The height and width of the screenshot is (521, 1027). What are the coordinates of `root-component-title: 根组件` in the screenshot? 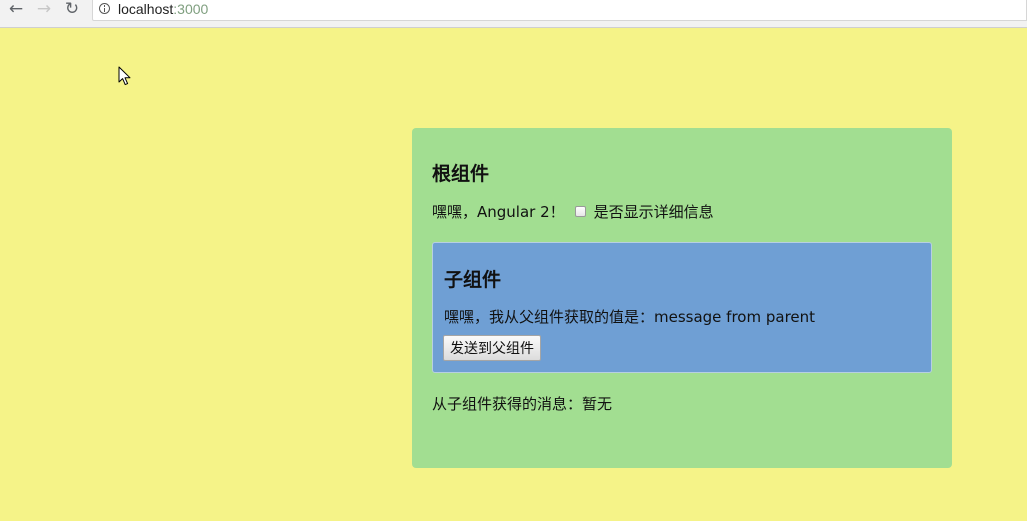 It's located at (461, 174).